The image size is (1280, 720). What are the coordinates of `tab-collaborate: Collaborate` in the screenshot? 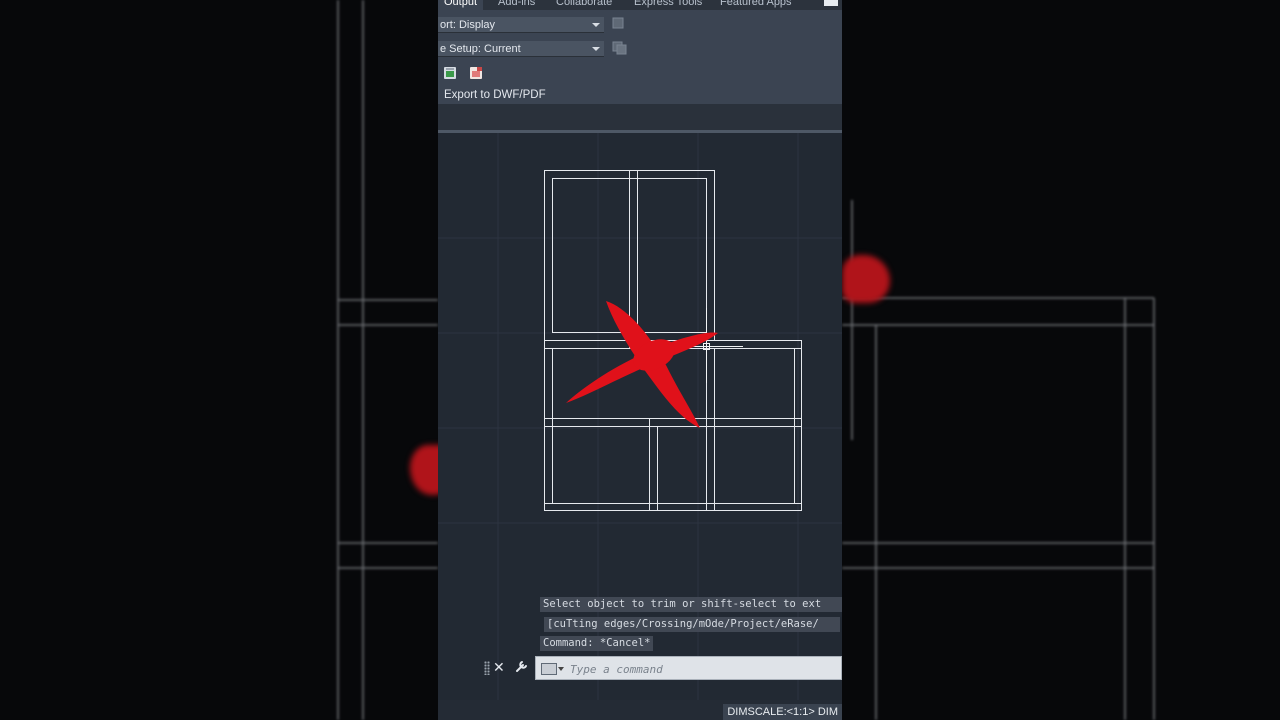 It's located at (584, 4).